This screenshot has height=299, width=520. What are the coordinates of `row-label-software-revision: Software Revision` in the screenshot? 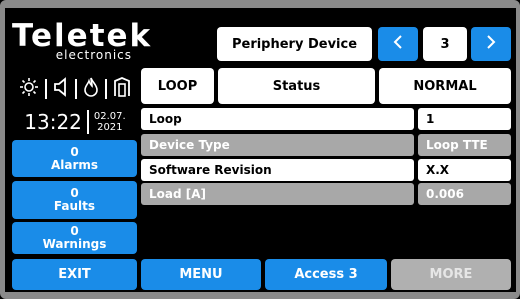 It's located at (277, 170).